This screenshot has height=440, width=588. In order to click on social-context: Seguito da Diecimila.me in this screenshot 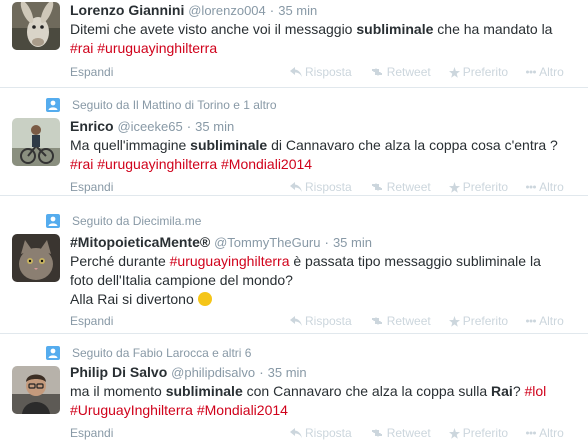, I will do `click(123, 221)`.